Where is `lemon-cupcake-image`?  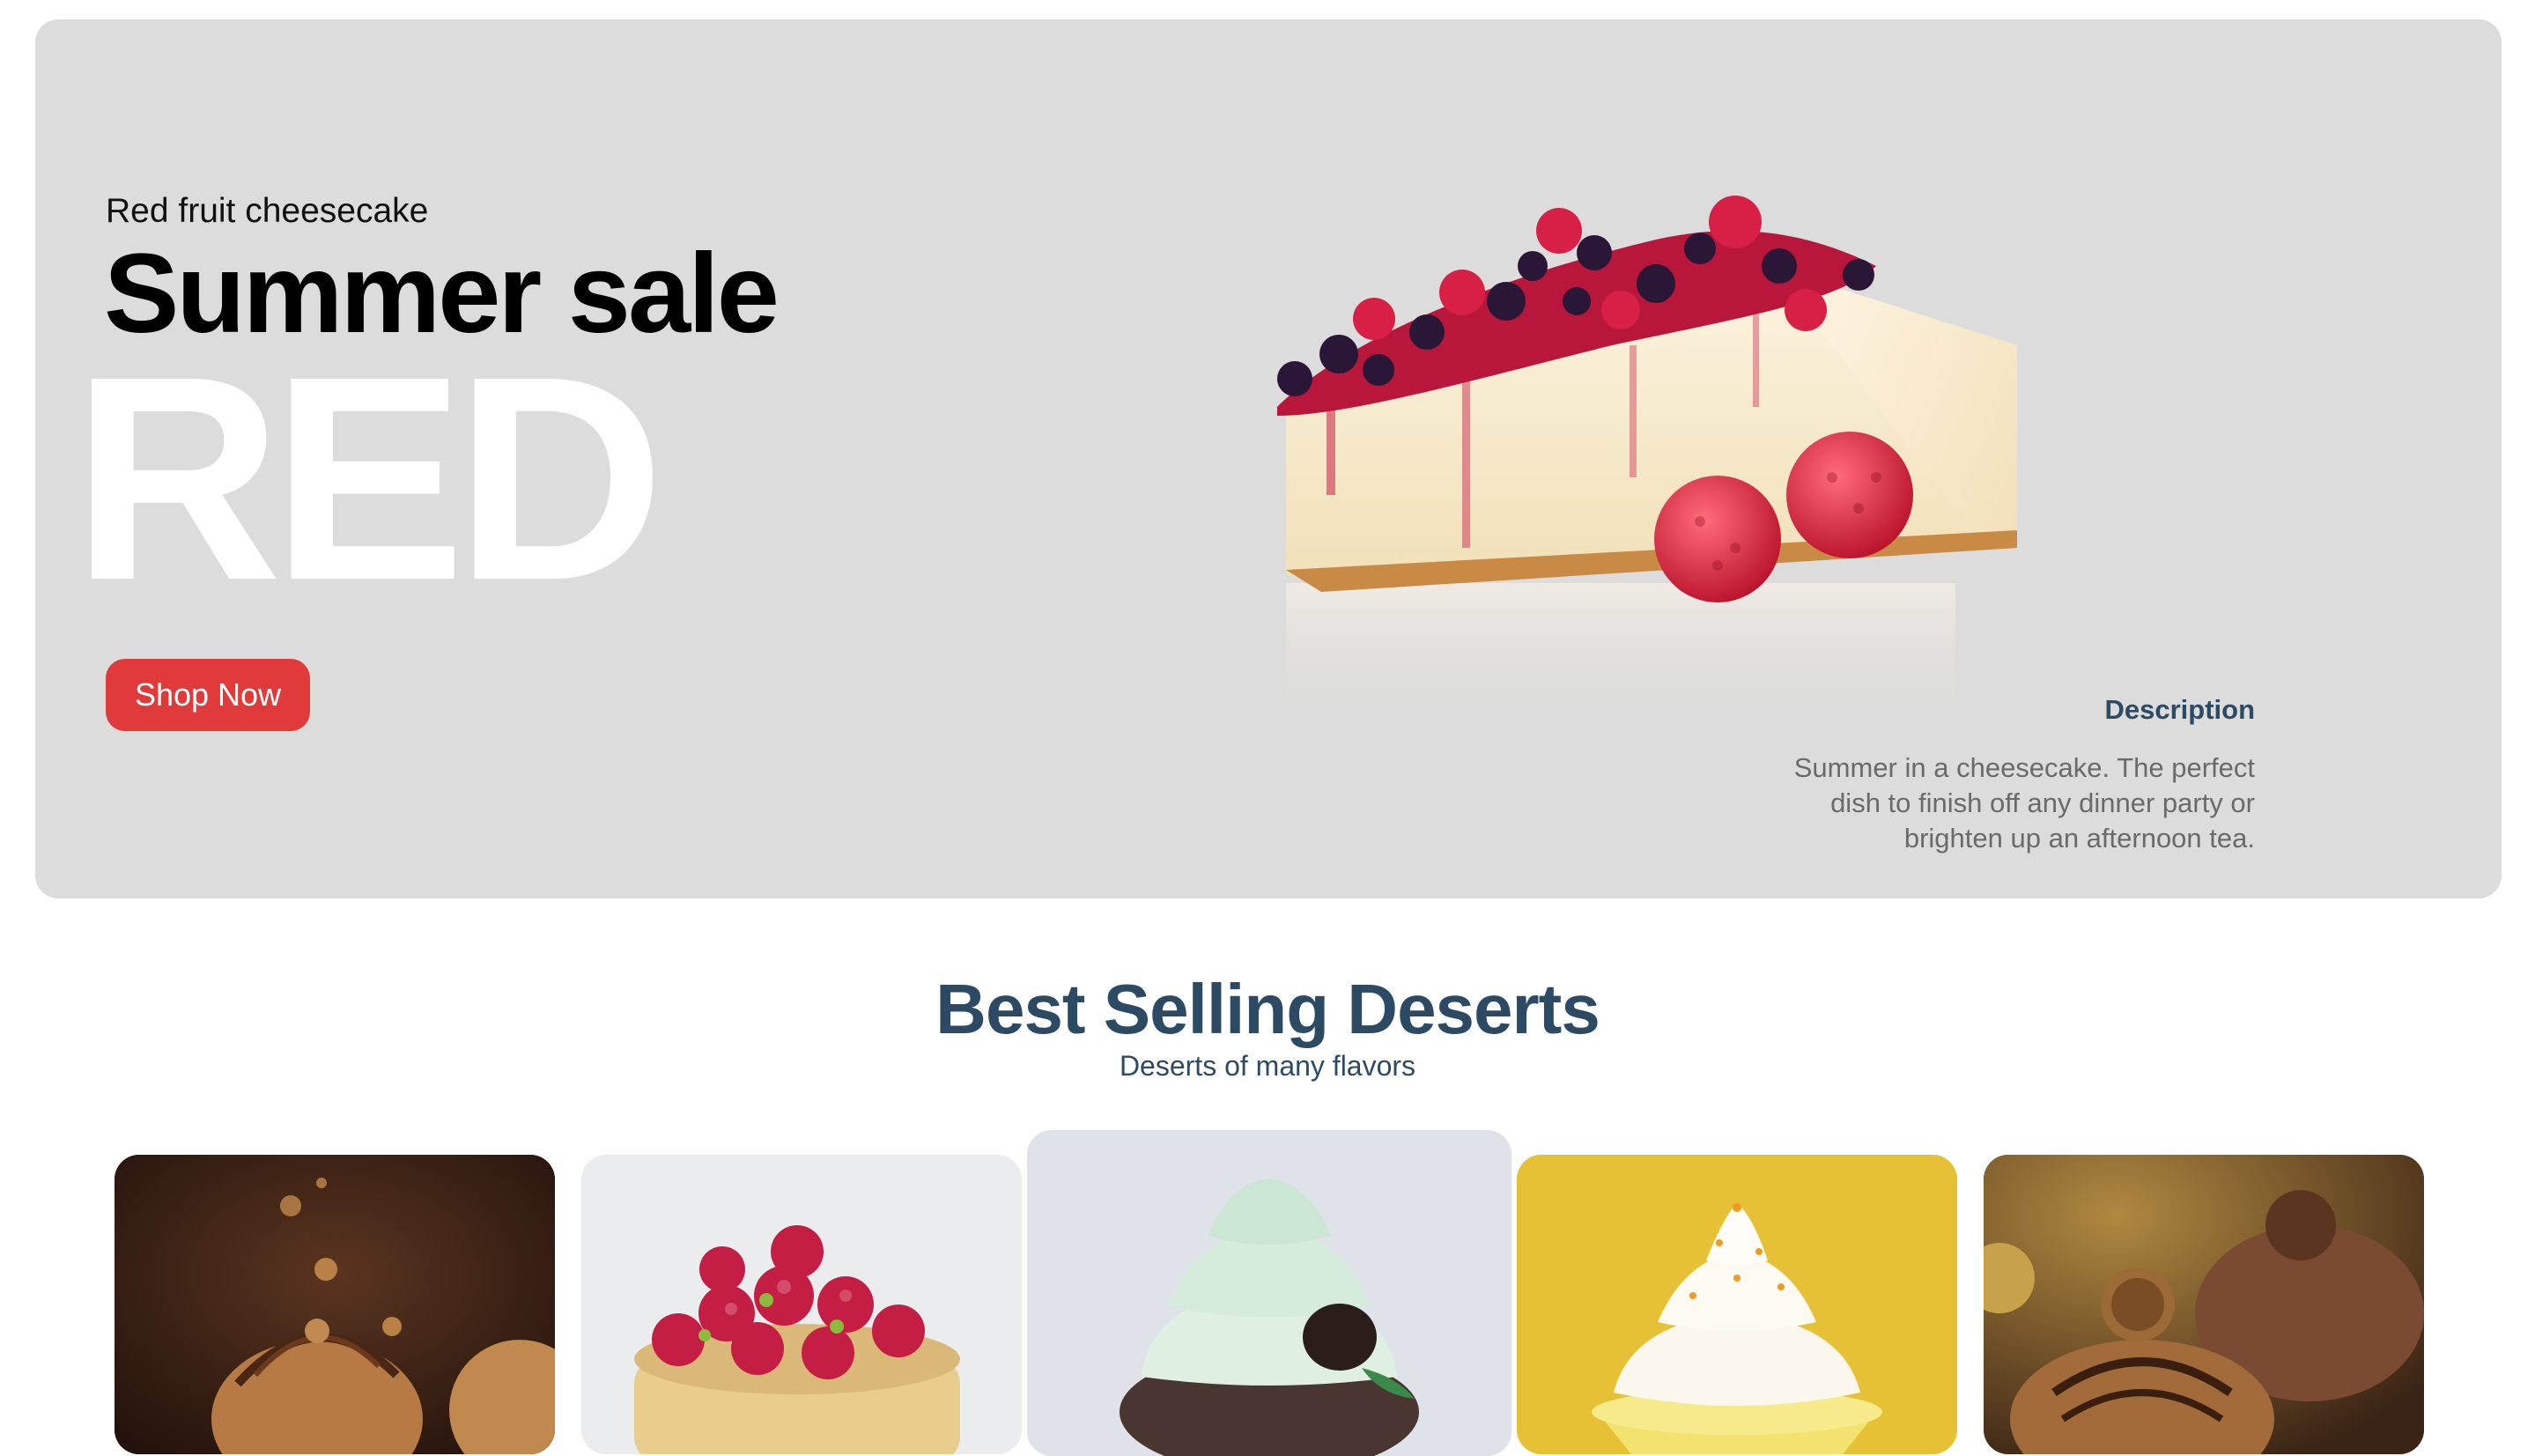 lemon-cupcake-image is located at coordinates (1737, 1304).